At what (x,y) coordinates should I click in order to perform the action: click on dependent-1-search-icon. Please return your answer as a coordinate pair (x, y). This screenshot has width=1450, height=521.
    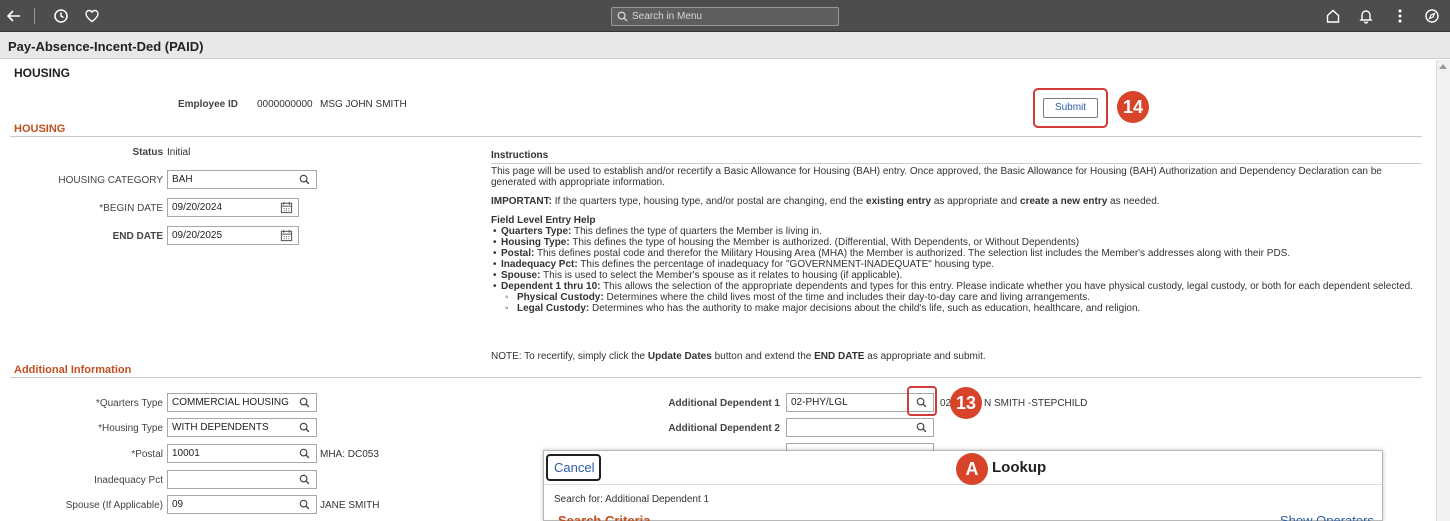
    Looking at the image, I should click on (921, 402).